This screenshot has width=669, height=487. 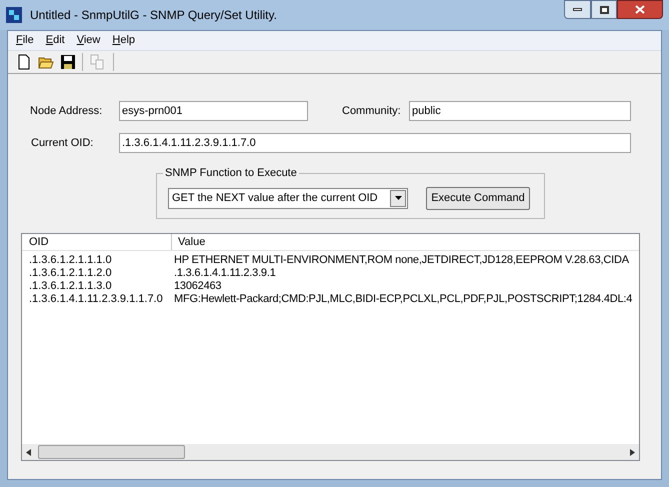 What do you see at coordinates (632, 452) in the screenshot?
I see `scroll-right-icon` at bounding box center [632, 452].